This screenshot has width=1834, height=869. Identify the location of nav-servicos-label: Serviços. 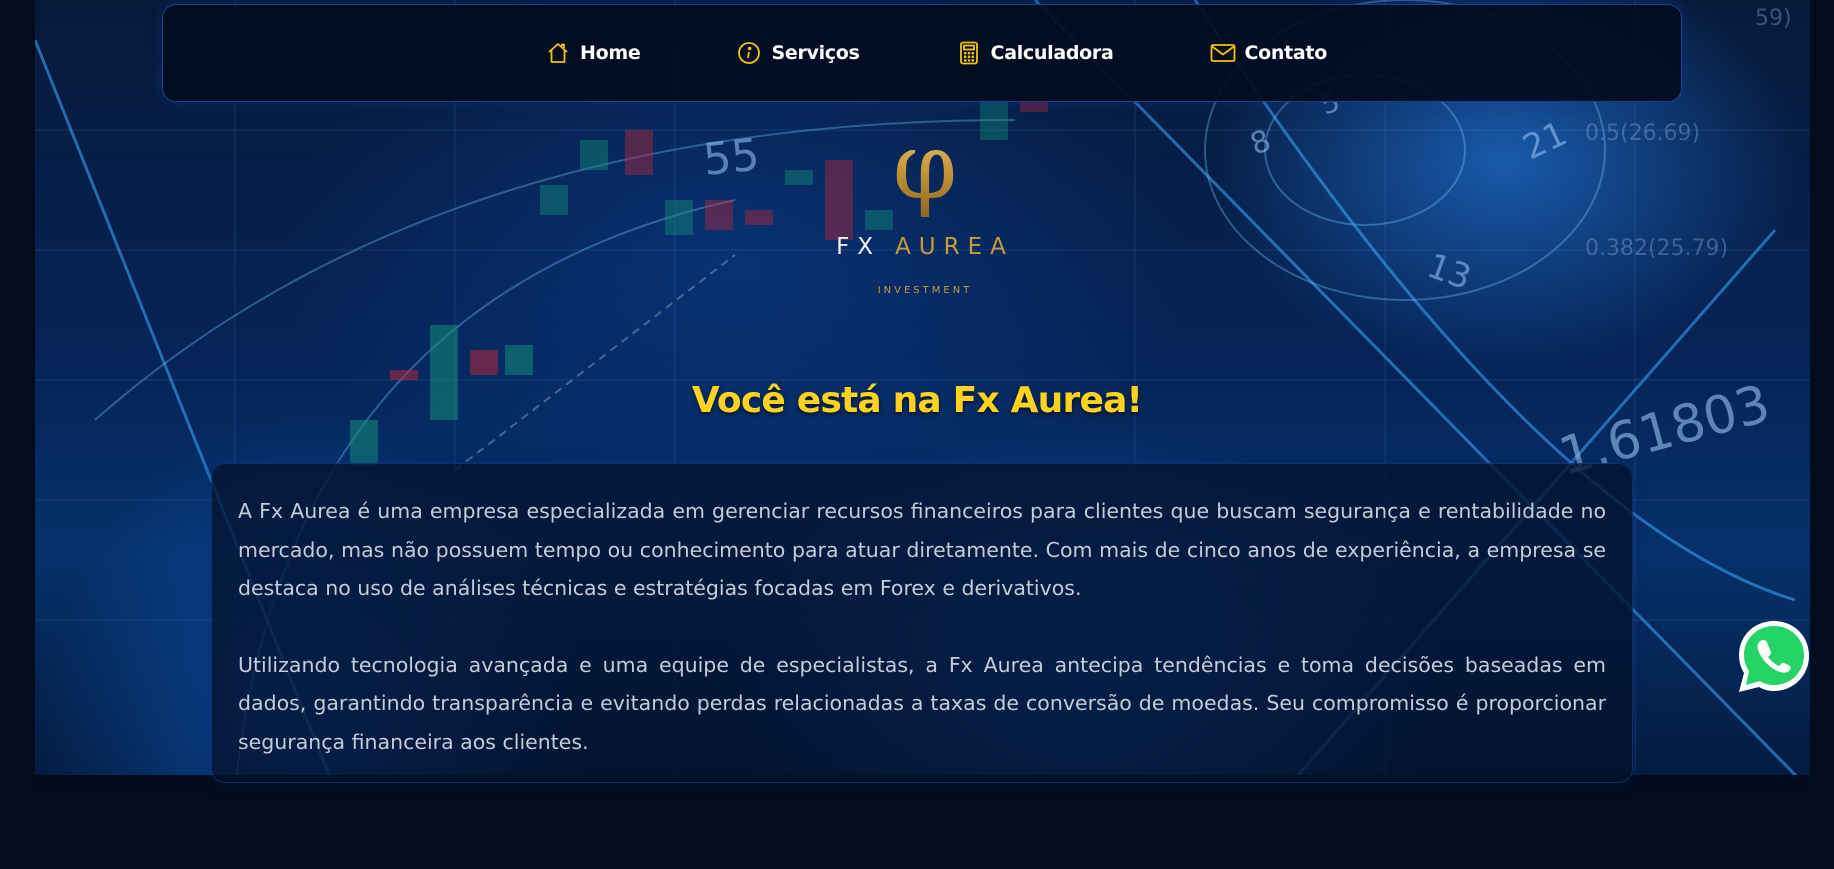
(815, 53).